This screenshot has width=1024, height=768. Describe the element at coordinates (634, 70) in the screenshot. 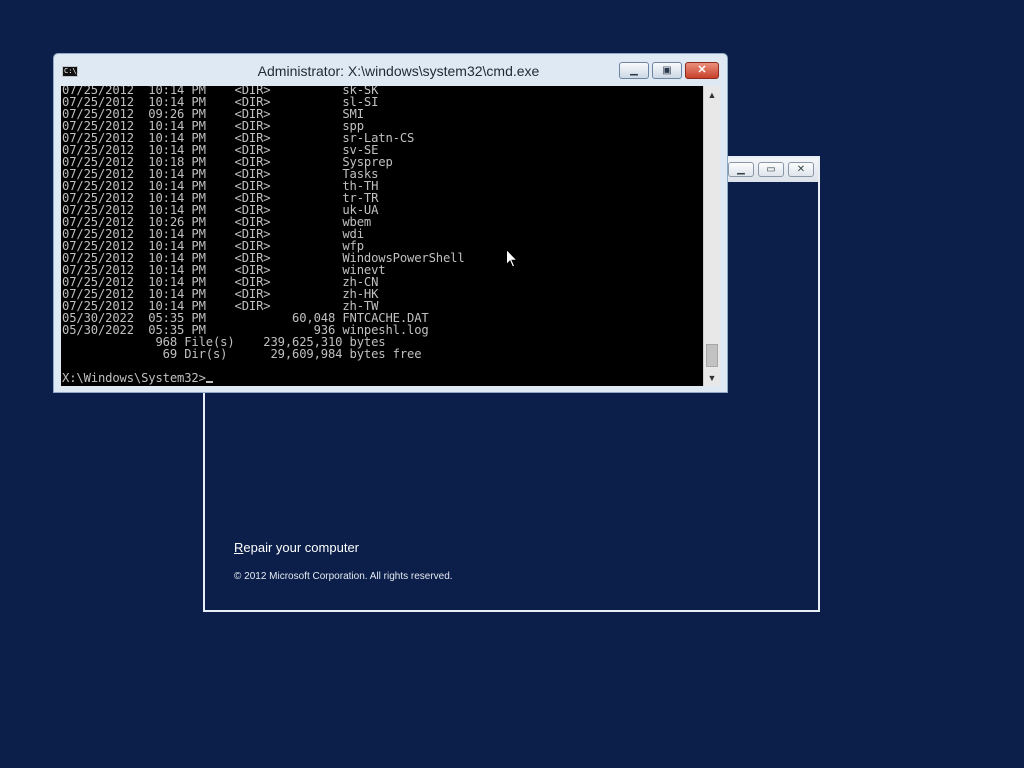

I see `cmd-minimize-button: ▁` at that location.